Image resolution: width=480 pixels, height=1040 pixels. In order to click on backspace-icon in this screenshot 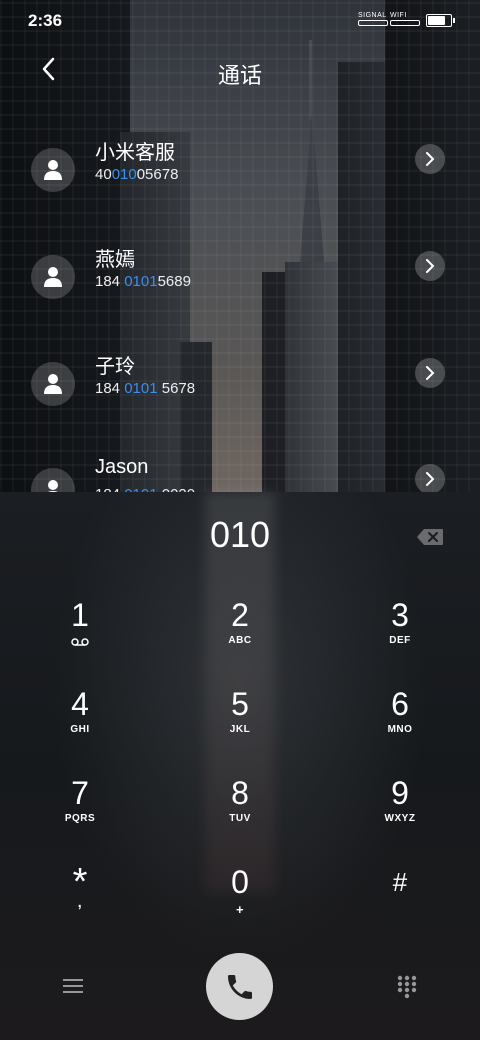, I will do `click(430, 537)`.